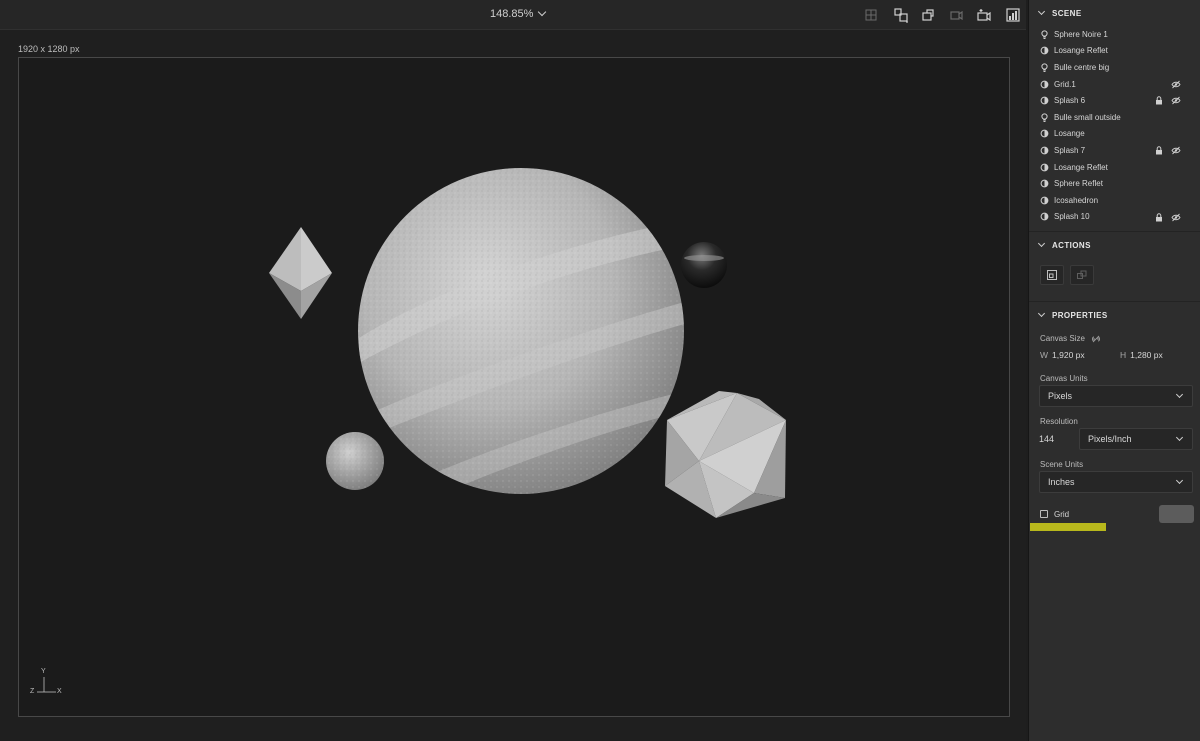  What do you see at coordinates (1064, 379) in the screenshot?
I see `canvas-units-label: Canvas Units` at bounding box center [1064, 379].